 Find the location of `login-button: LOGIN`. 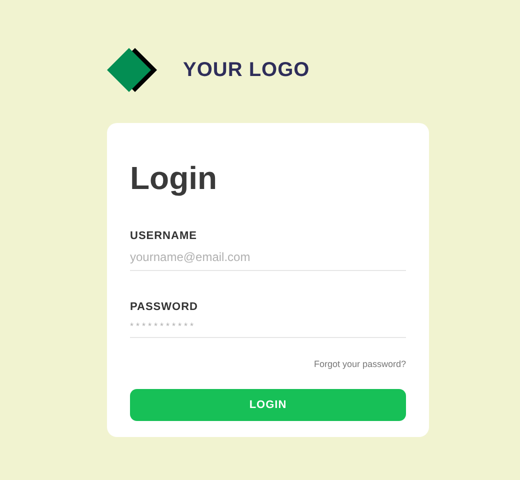

login-button: LOGIN is located at coordinates (268, 405).